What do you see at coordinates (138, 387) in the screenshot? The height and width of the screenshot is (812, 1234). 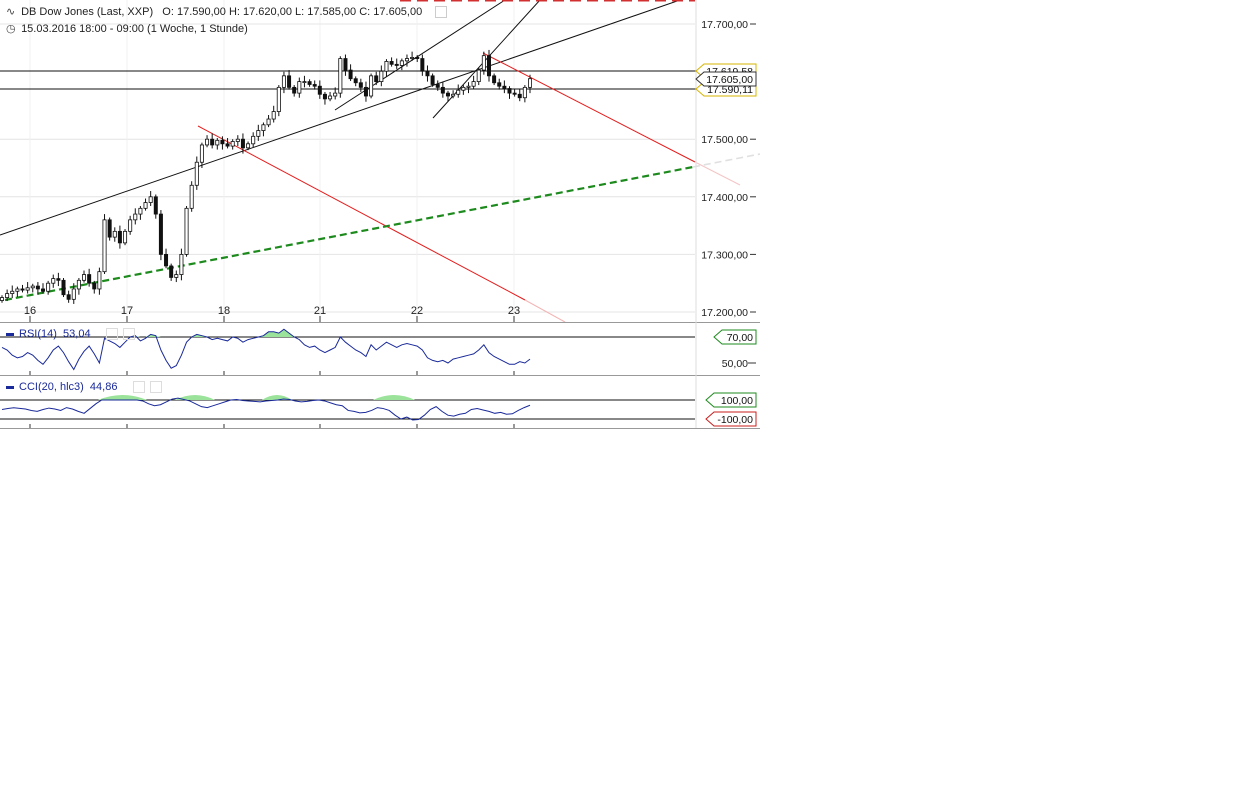 I see `cci-settings-icon` at bounding box center [138, 387].